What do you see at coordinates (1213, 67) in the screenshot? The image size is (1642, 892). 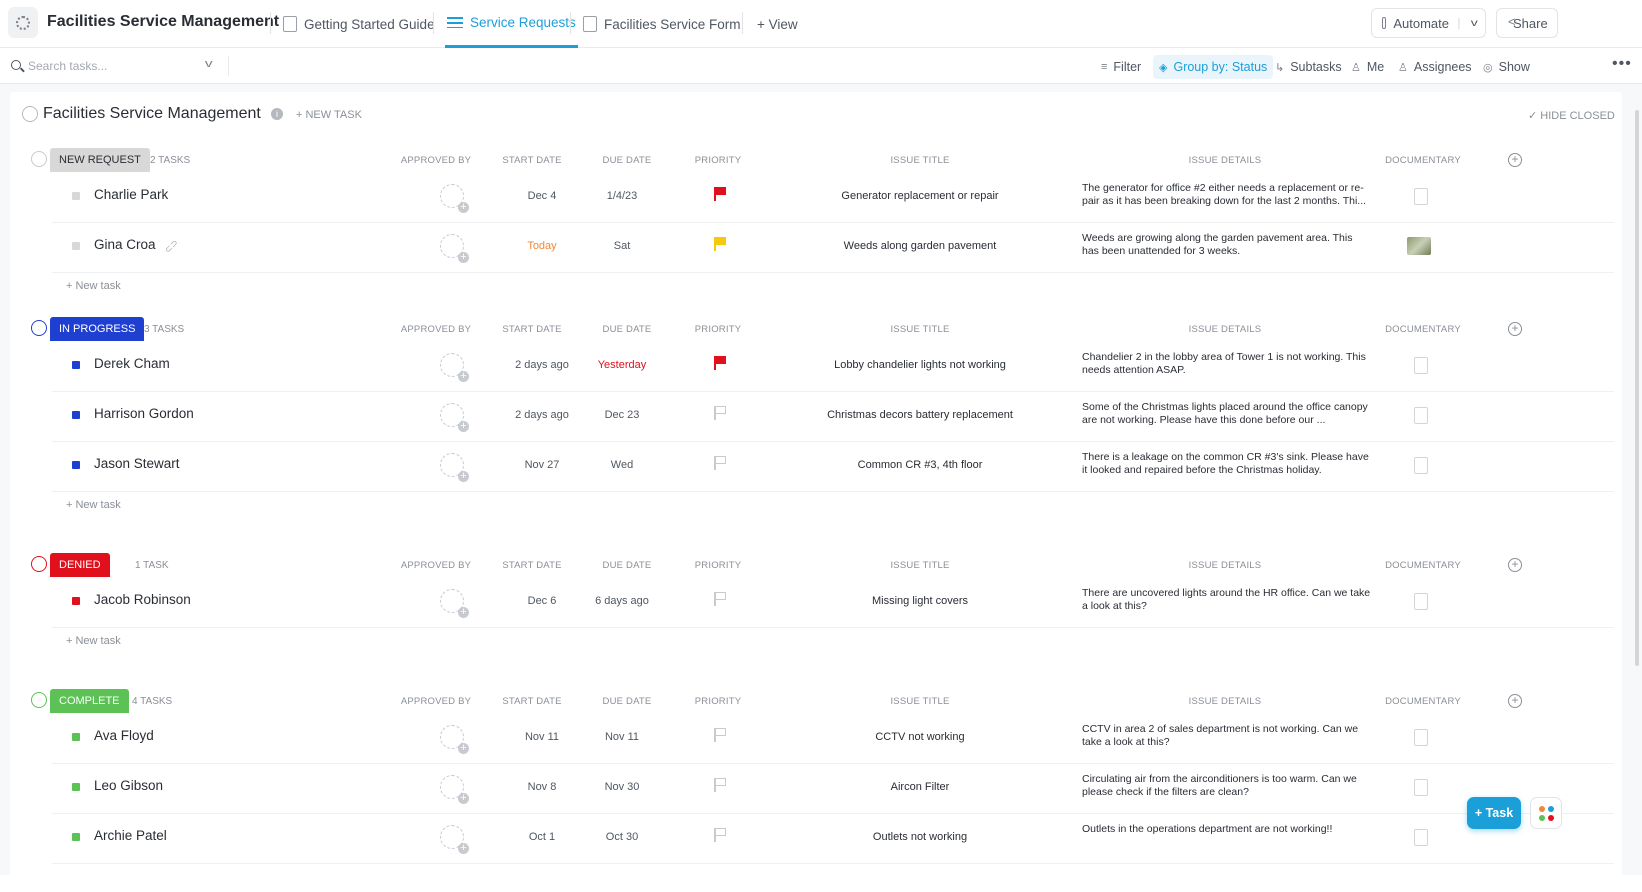 I see `group-by-button: ◈ Group by: Status` at bounding box center [1213, 67].